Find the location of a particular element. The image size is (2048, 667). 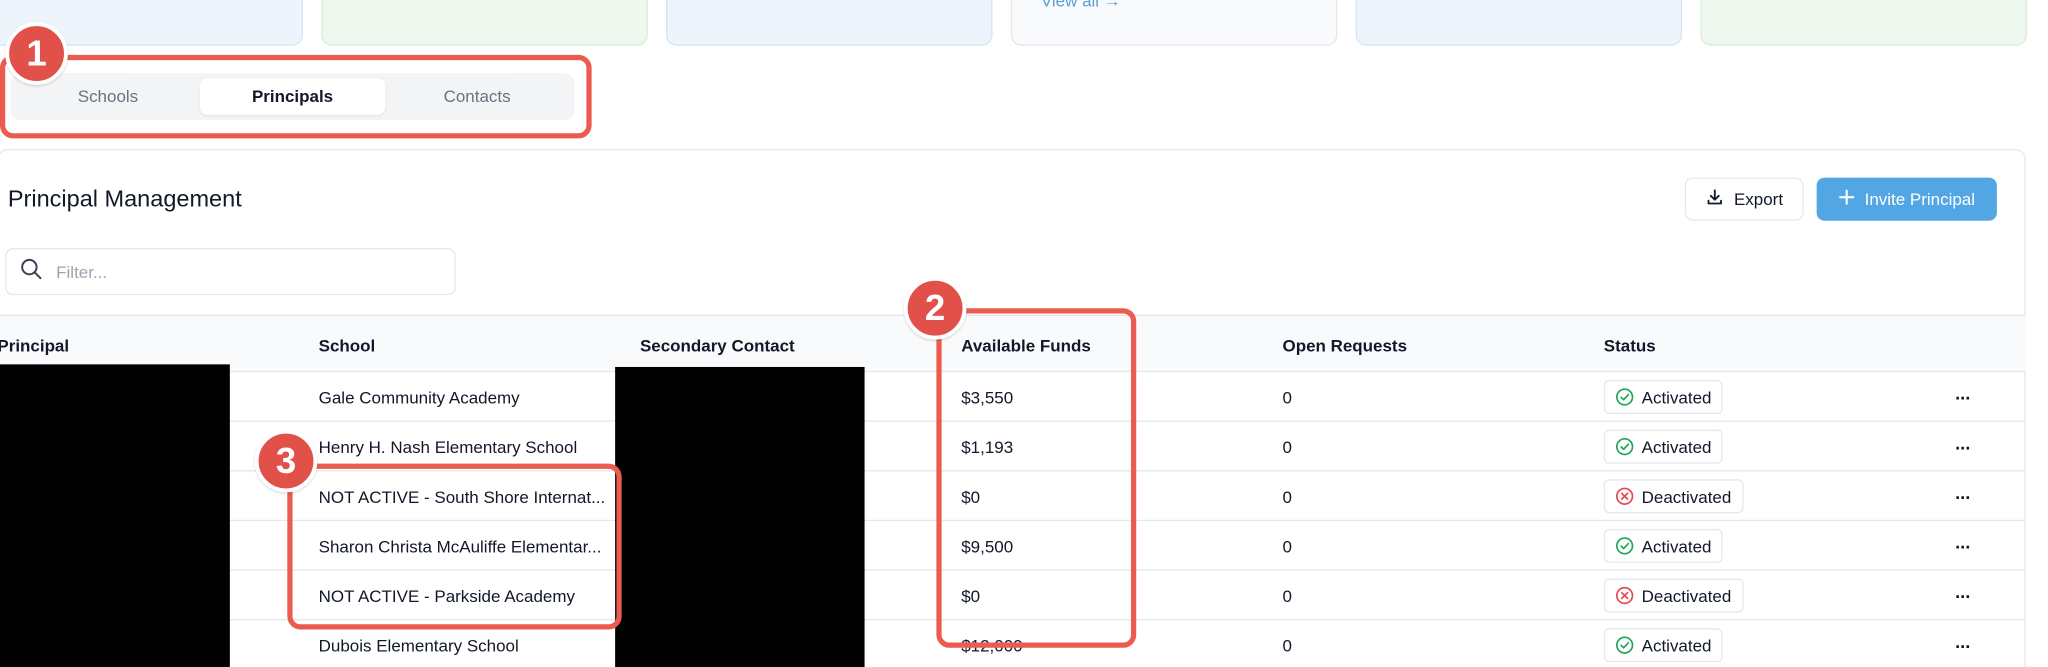

annotation-box-tabs is located at coordinates (296, 96).